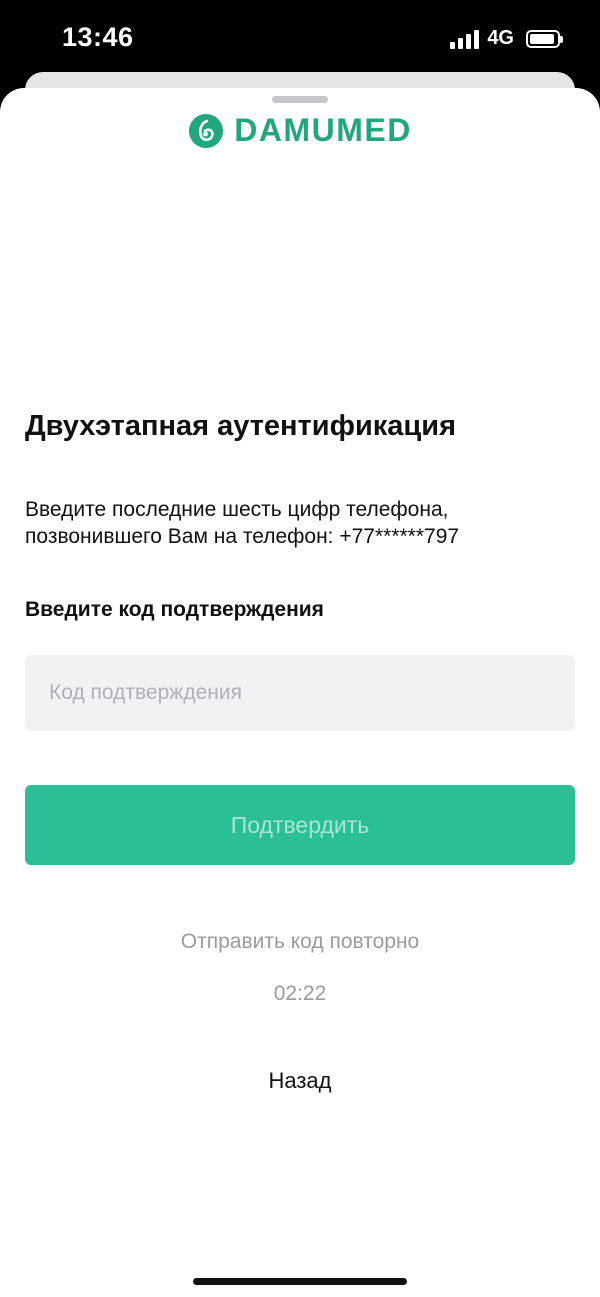 Image resolution: width=600 pixels, height=1297 pixels. Describe the element at coordinates (241, 426) in the screenshot. I see `page-title: Двухэтапная аутентификация` at that location.